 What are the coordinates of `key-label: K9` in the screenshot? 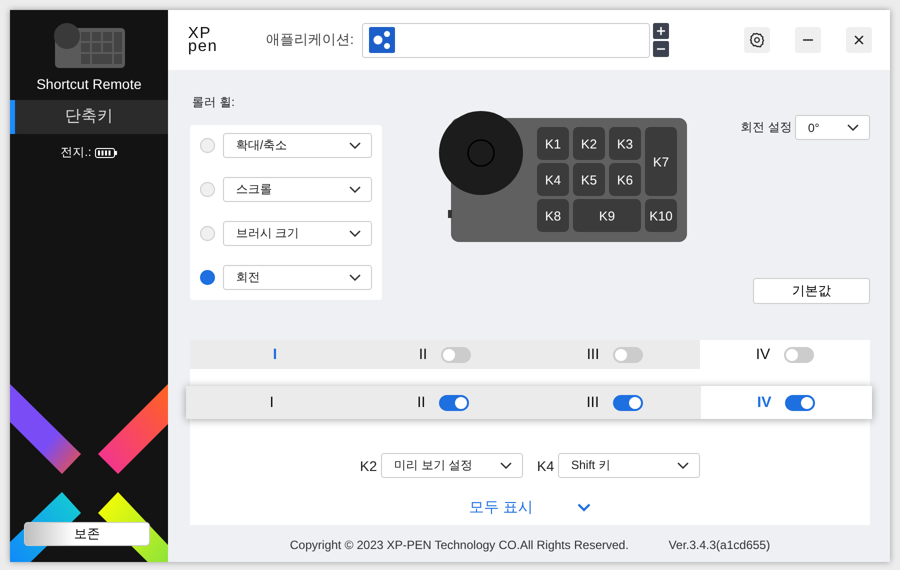 It's located at (607, 216).